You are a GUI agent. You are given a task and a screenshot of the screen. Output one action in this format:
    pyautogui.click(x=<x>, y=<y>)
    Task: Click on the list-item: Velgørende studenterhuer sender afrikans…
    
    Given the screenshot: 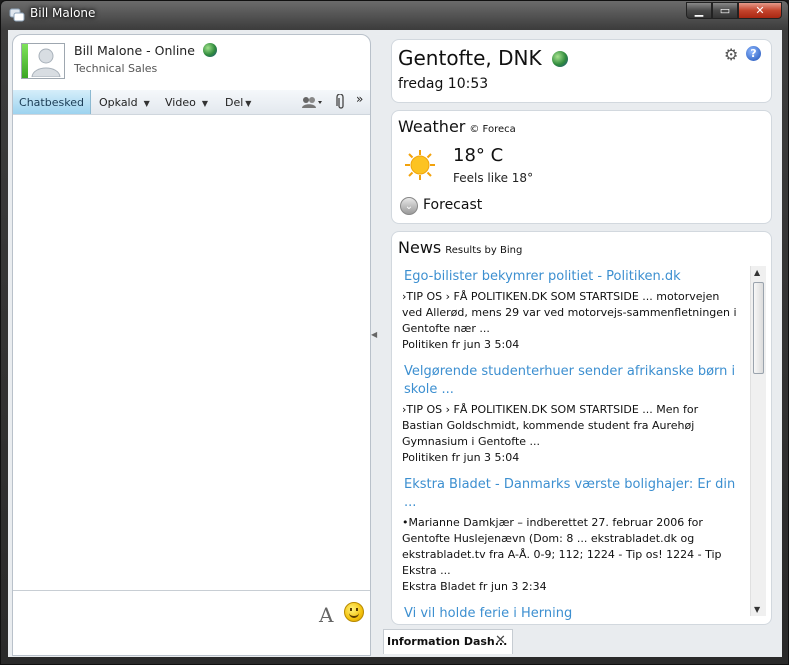 What is the action you would take?
    pyautogui.click(x=570, y=414)
    